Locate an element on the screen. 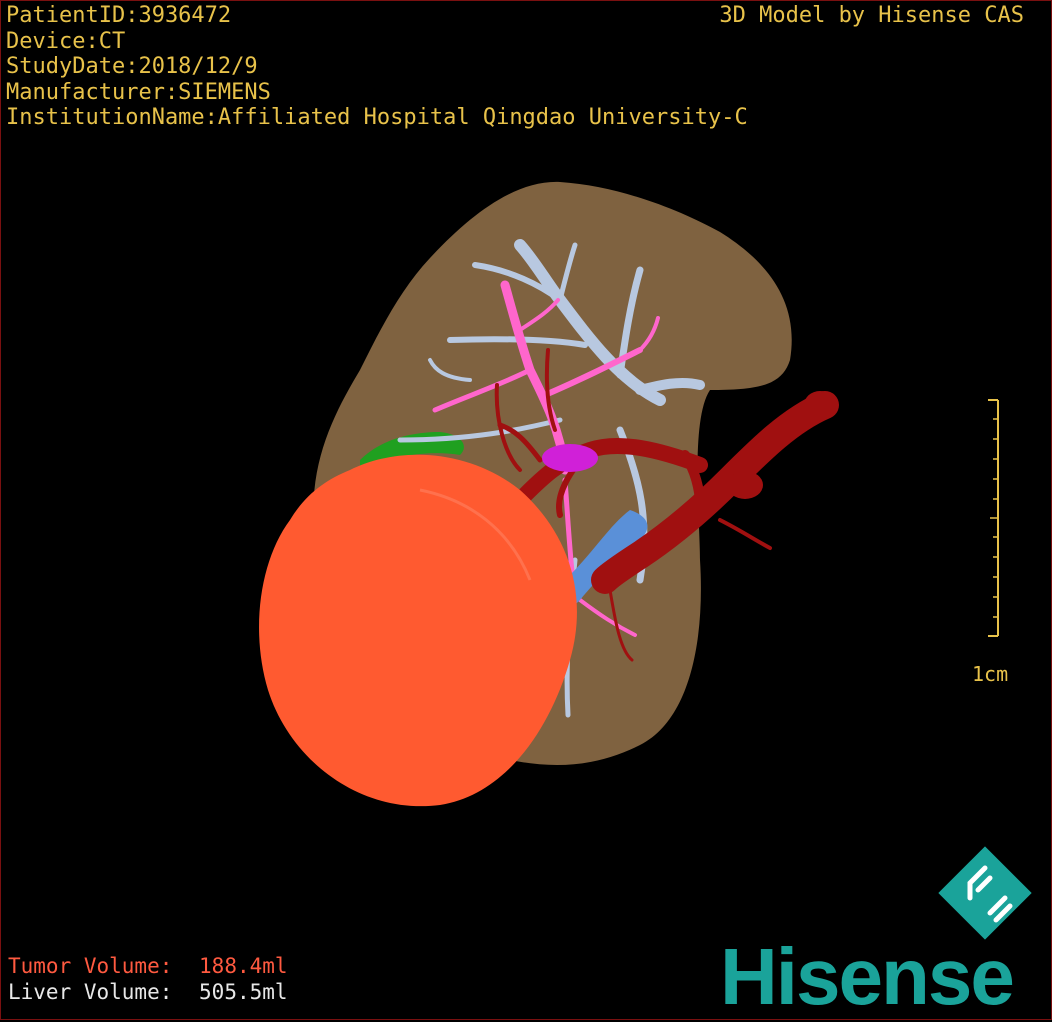 The height and width of the screenshot is (1022, 1052). artery-stump is located at coordinates (820, 405).